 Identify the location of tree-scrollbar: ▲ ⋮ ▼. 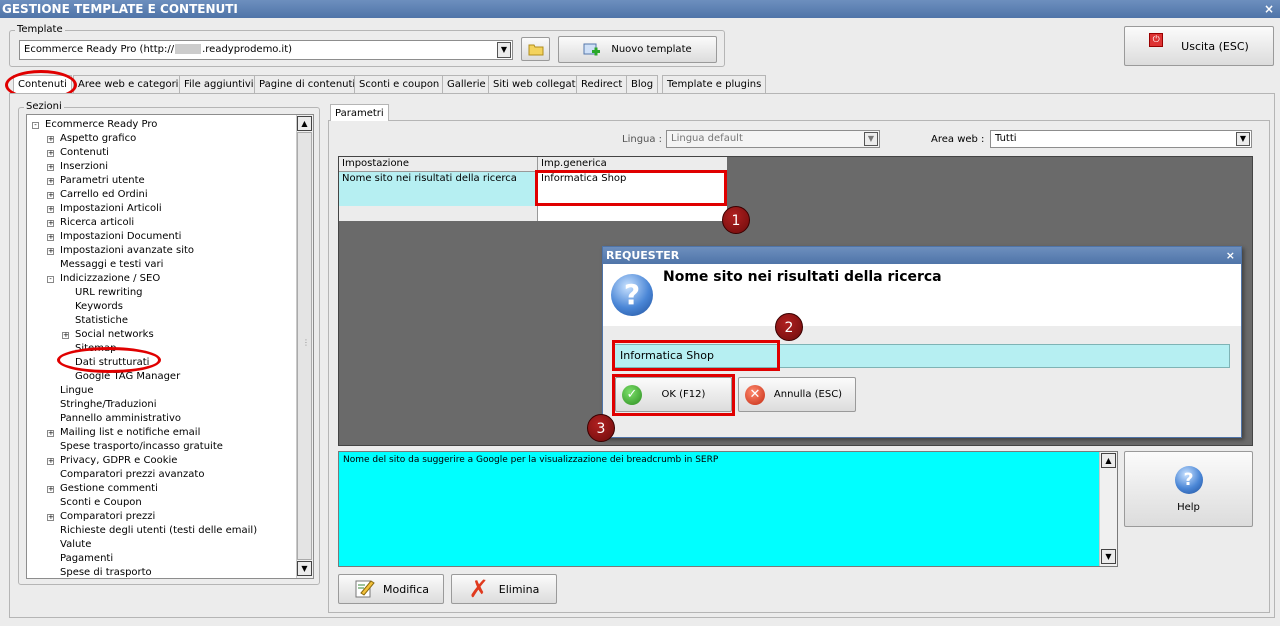
(304, 346).